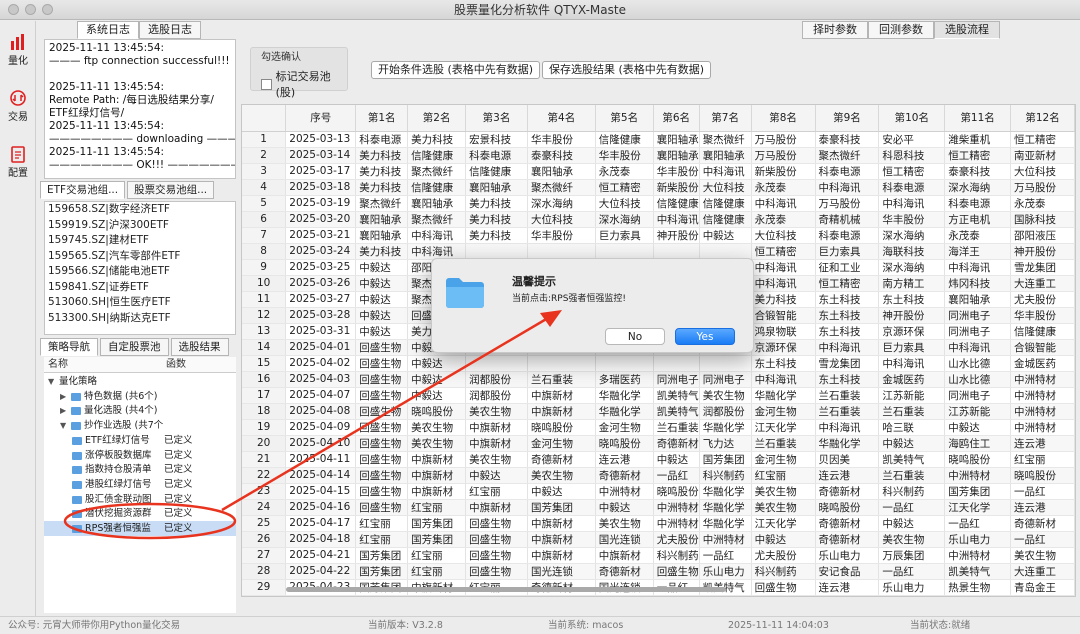  I want to click on table-cell: 山水比德, so click(978, 363).